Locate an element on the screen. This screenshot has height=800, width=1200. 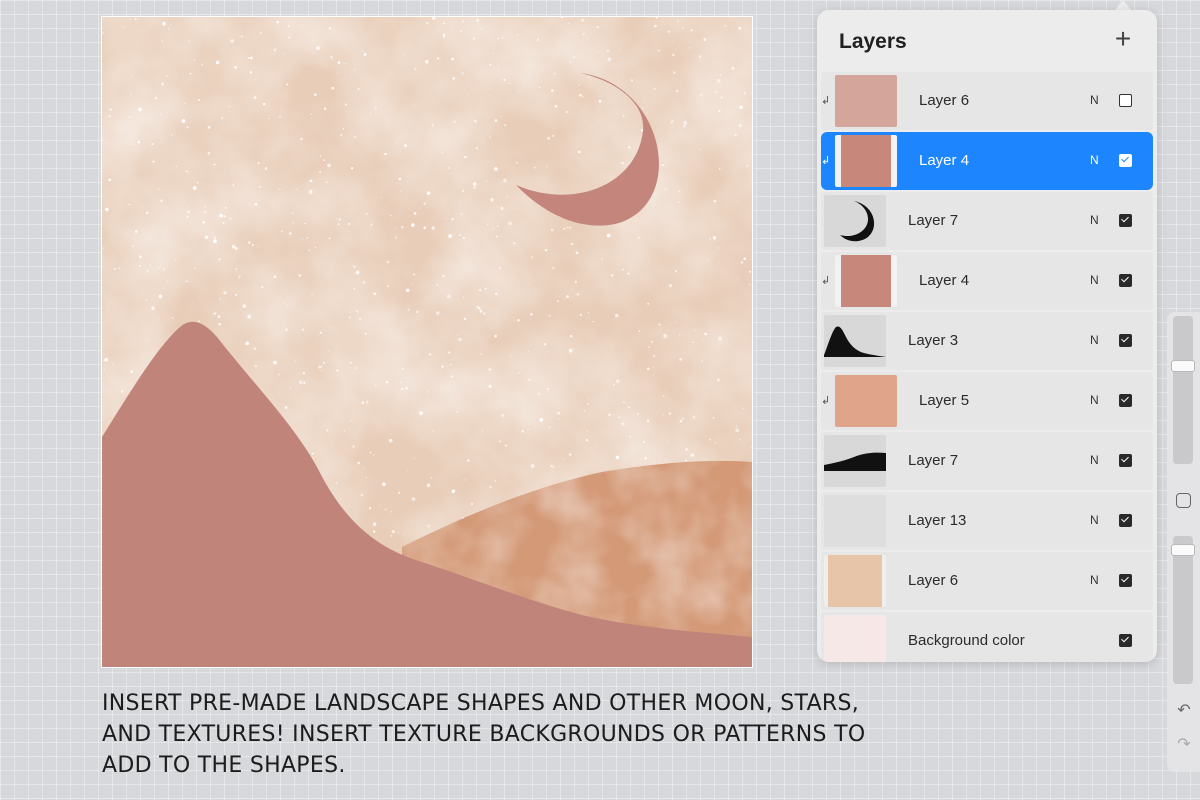
panel-title: Layers is located at coordinates (873, 41).